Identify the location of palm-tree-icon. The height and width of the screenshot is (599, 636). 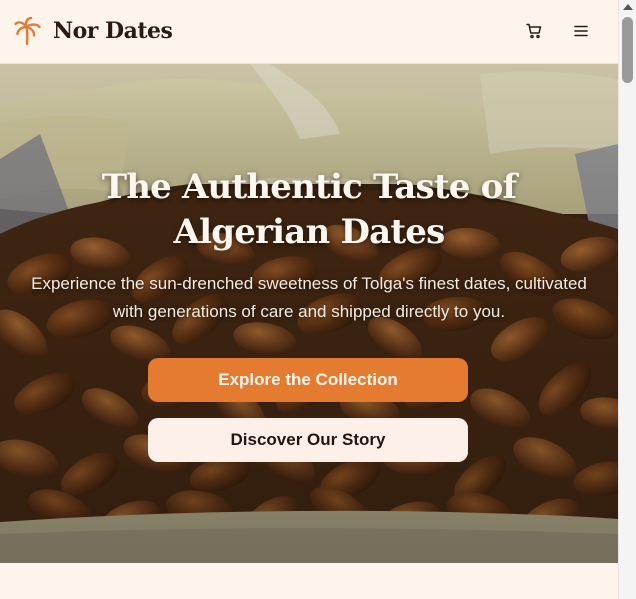
(29, 31).